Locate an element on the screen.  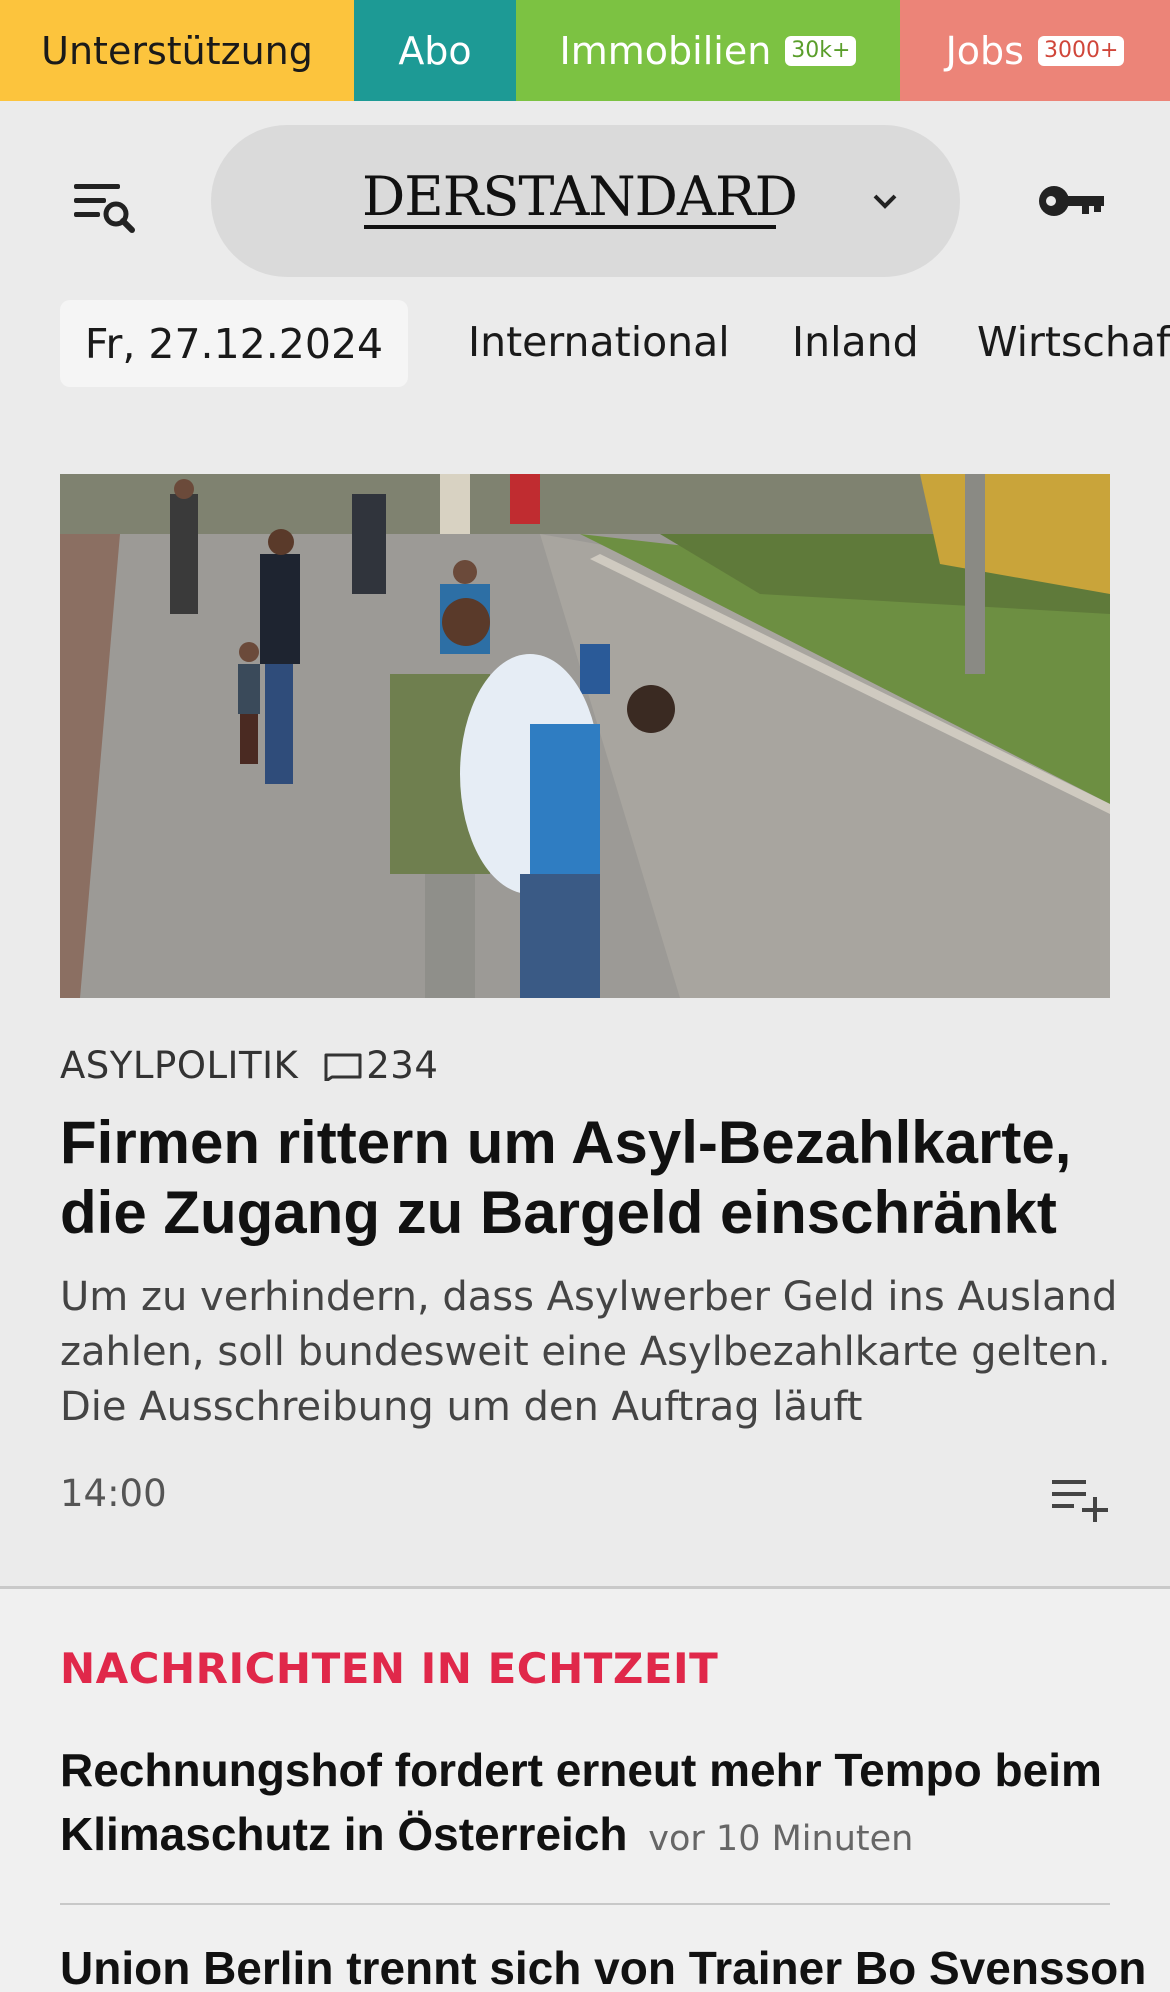
logo-underline is located at coordinates (570, 227).